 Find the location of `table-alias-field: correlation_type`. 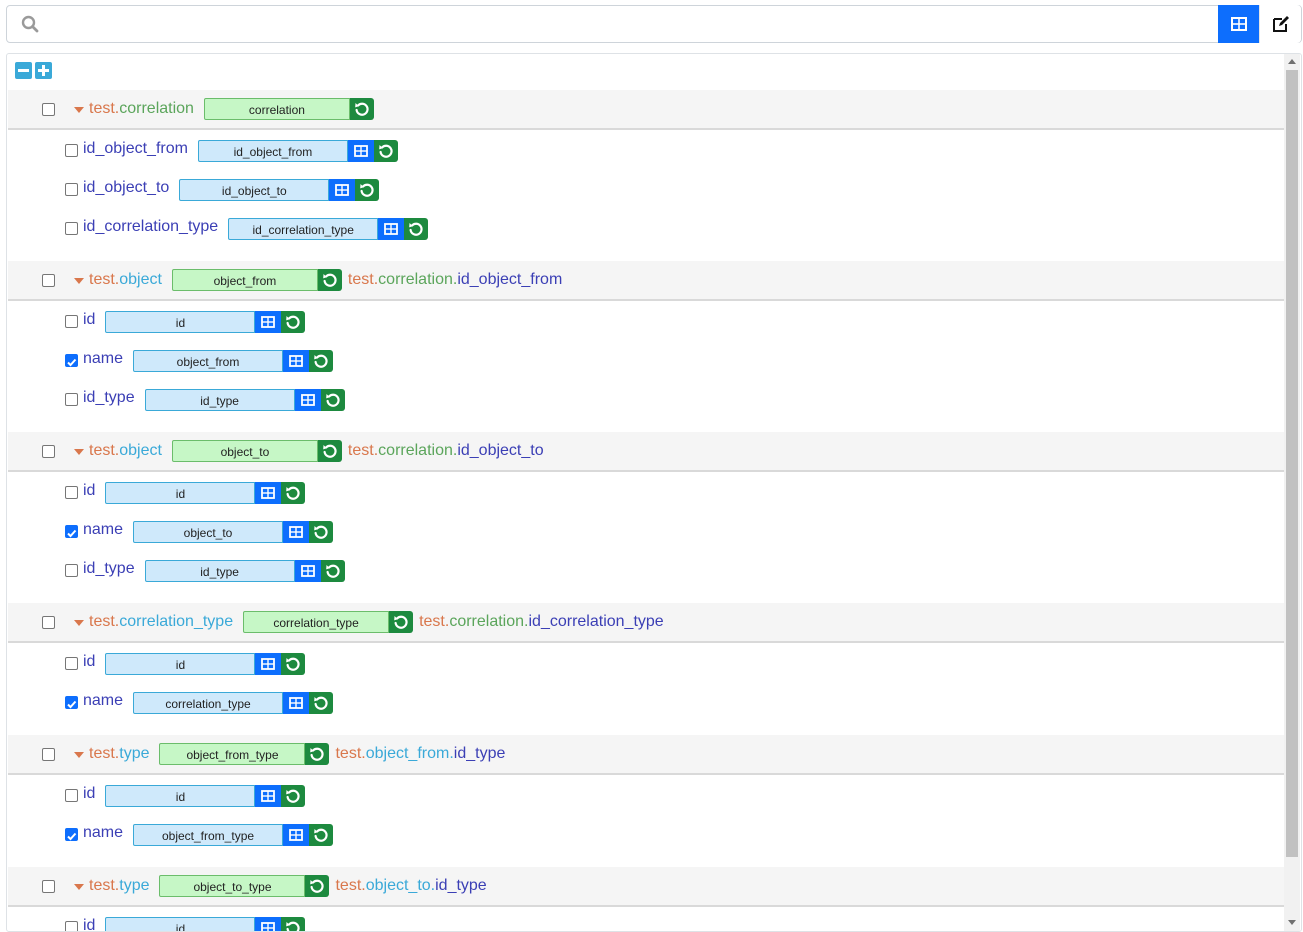

table-alias-field: correlation_type is located at coordinates (316, 622).